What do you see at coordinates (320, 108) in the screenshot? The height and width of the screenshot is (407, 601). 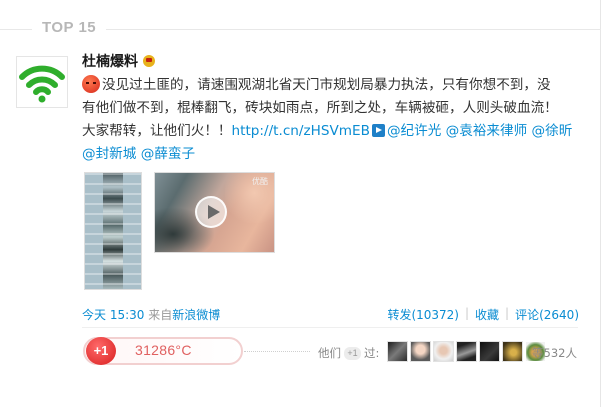 I see `post-text-line-2: 有他们做不到，棍棒翻飞，砖块如雨点，所到之处，车辆被砸，人则头破血流！` at bounding box center [320, 108].